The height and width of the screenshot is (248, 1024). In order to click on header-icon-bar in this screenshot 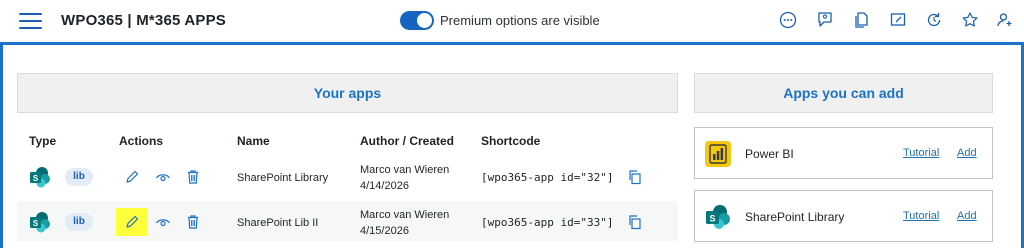, I will do `click(512, 21)`.